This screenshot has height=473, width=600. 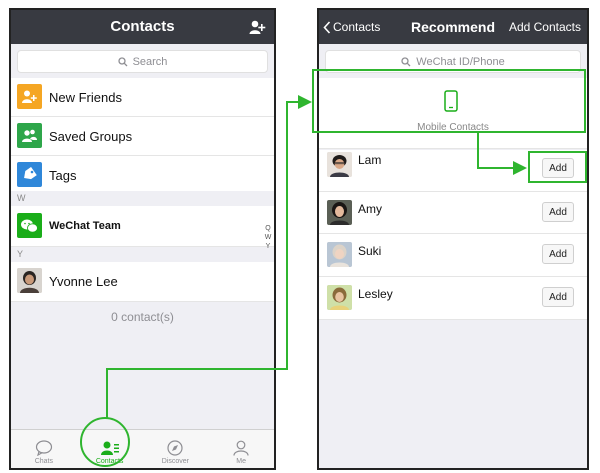 I want to click on mobile-contacts-highlight, so click(x=449, y=101).